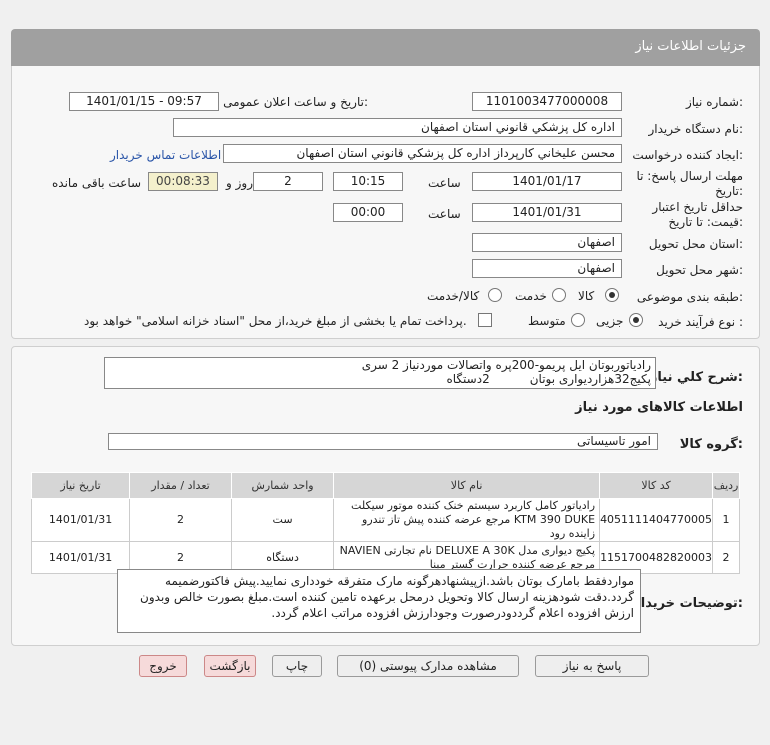  I want to click on response-deadline-label-line1: مهلت ارسال پاسخ: تا, so click(689, 176).